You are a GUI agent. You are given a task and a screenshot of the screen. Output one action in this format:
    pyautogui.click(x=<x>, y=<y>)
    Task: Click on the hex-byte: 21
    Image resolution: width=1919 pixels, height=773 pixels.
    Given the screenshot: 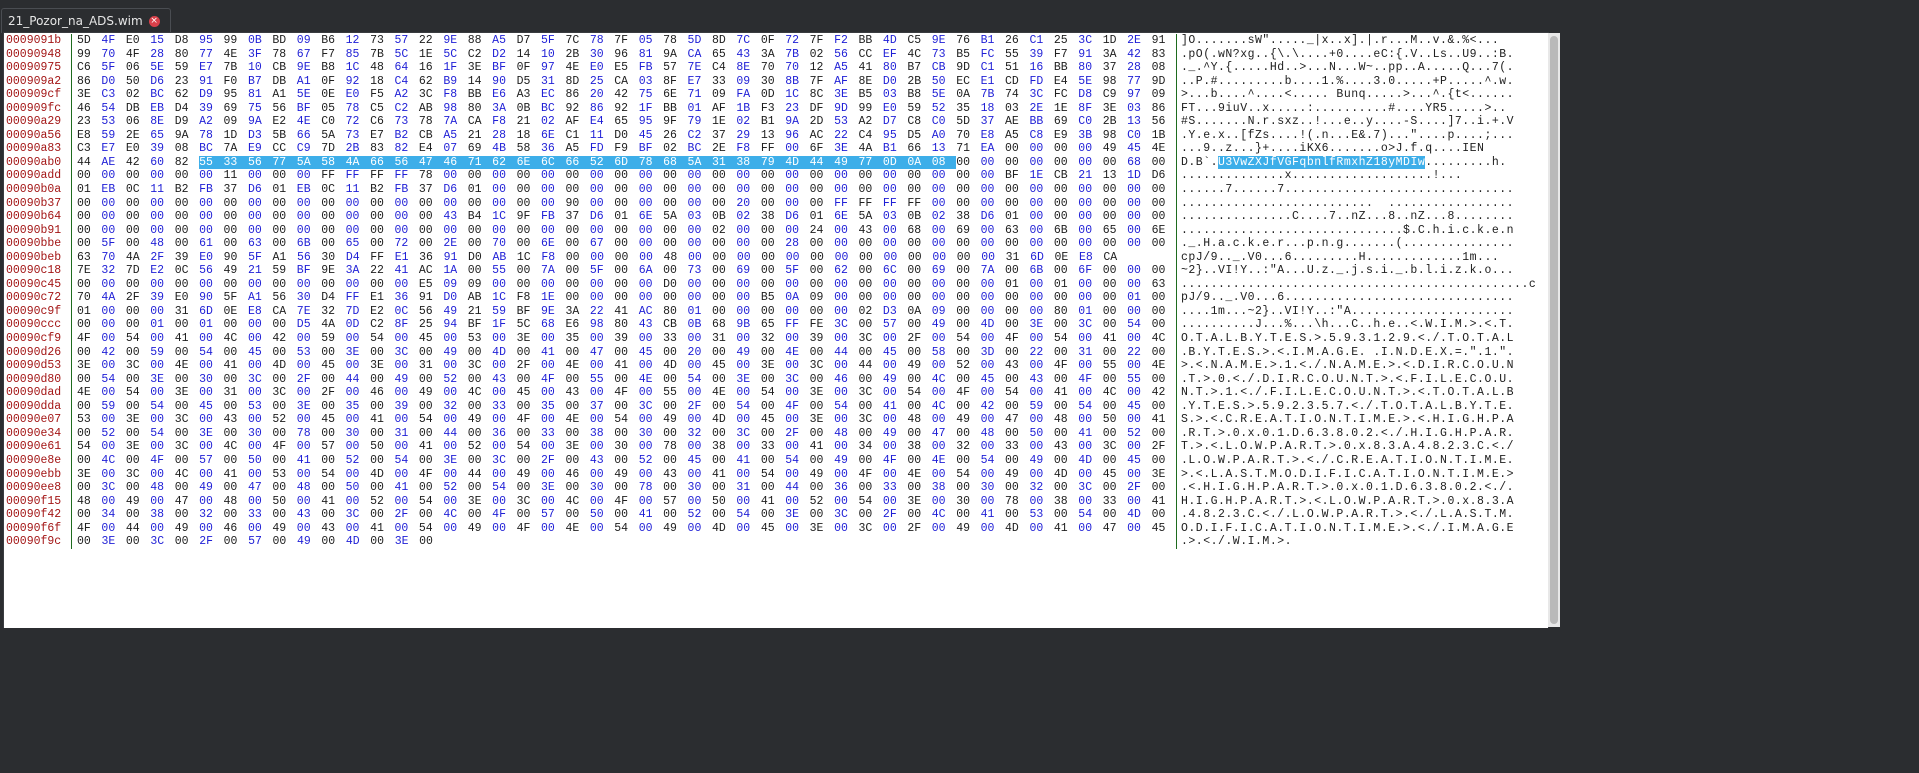 What is the action you would take?
    pyautogui.click(x=1090, y=176)
    